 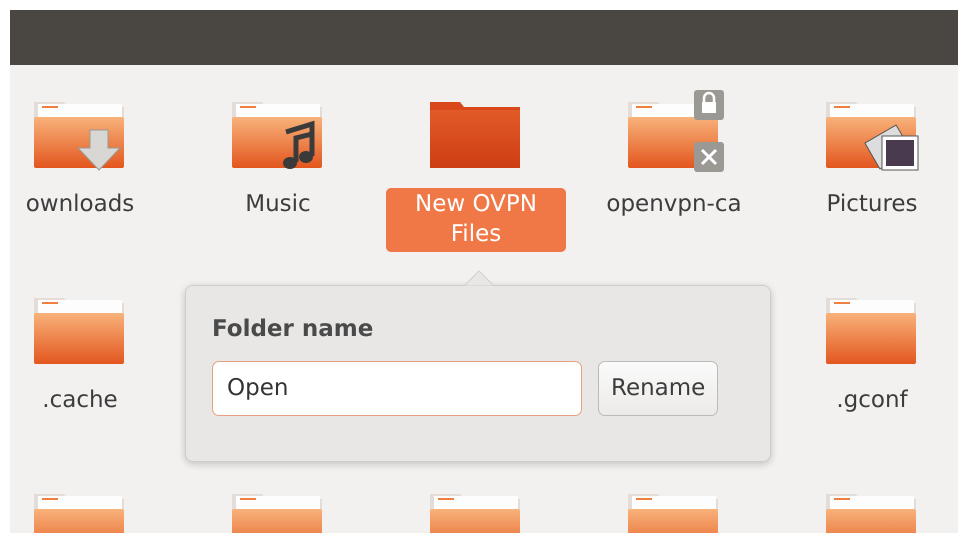 I want to click on file-name: openvpn-ca, so click(x=674, y=204).